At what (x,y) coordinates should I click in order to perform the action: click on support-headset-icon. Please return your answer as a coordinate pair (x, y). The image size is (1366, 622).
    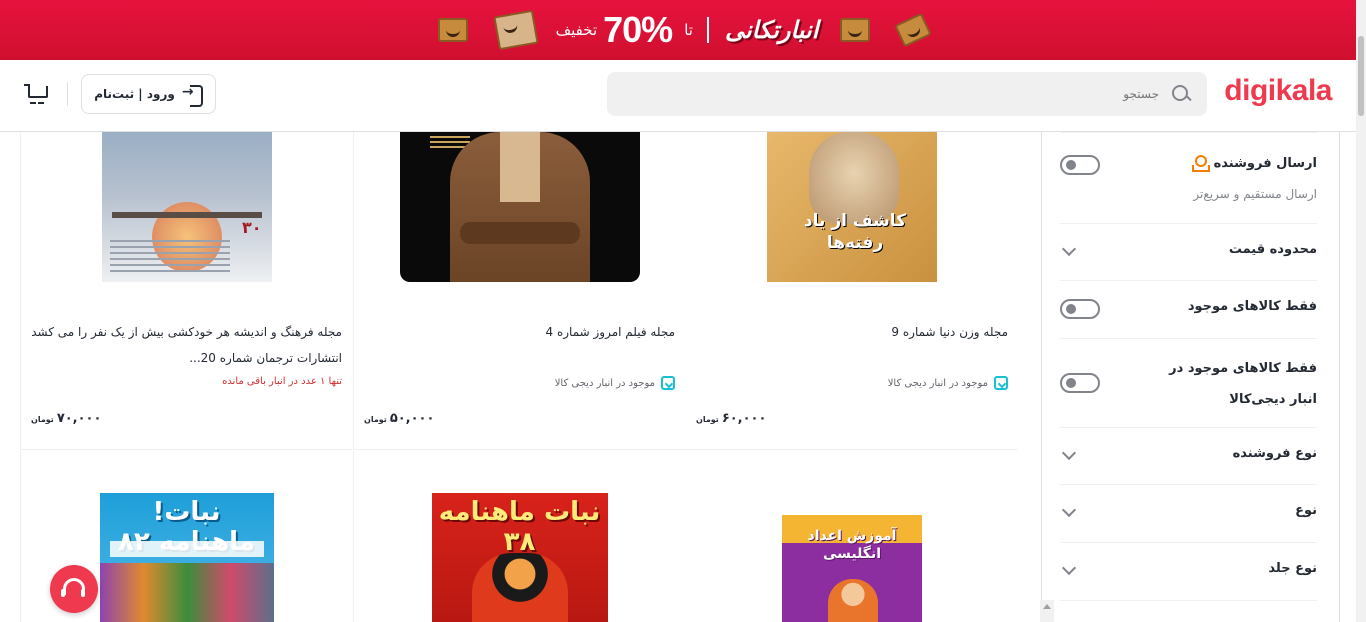
    Looking at the image, I should click on (74, 589).